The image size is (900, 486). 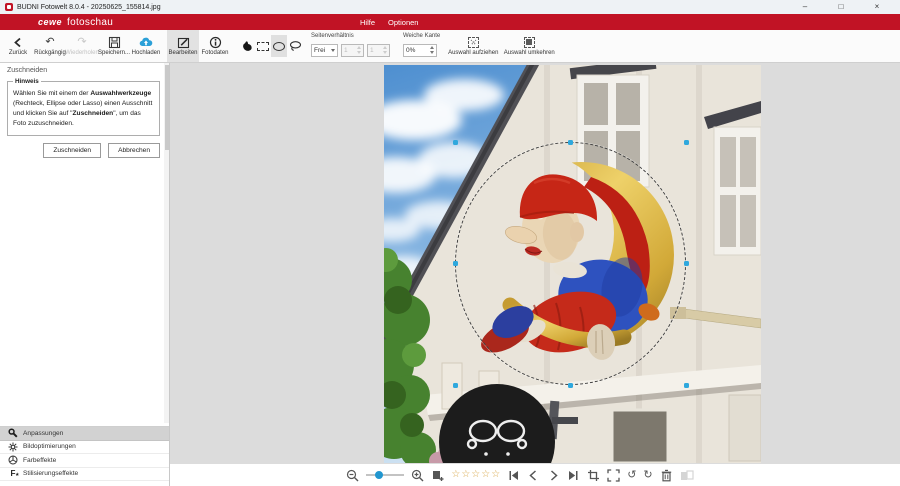 I want to click on color-effects-icon, so click(x=13, y=460).